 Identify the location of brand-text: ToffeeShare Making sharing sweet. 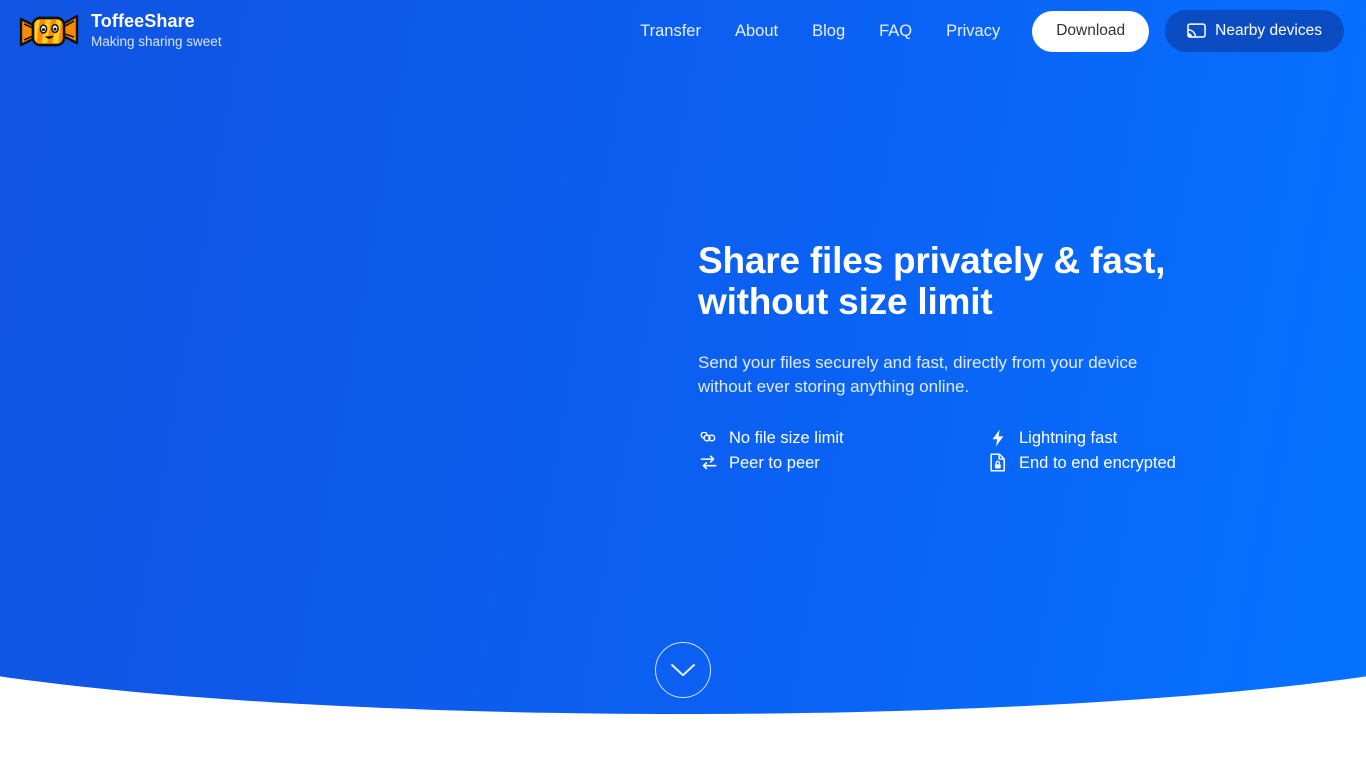
(156, 31).